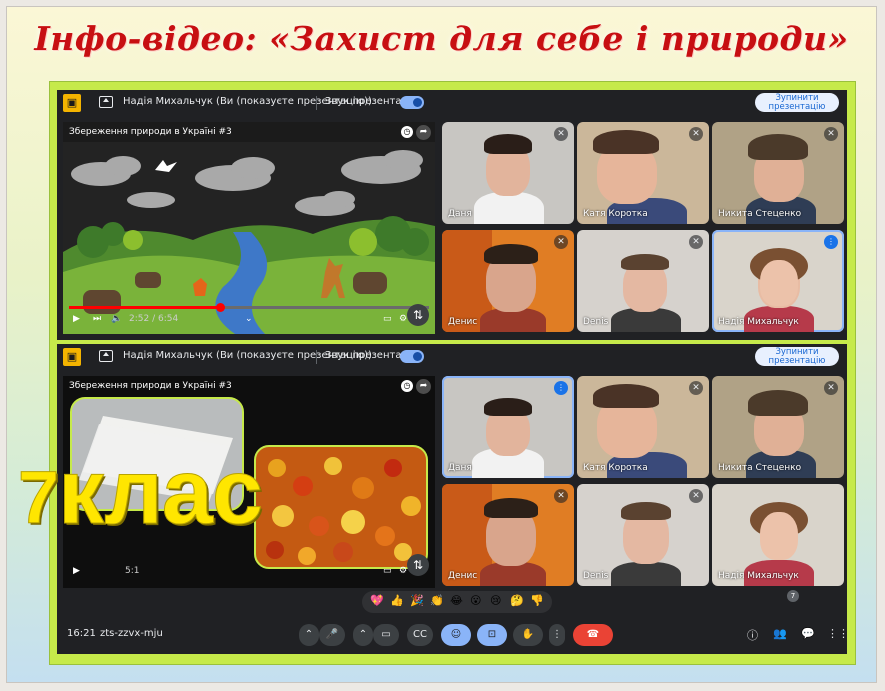 This screenshot has height=691, width=885. What do you see at coordinates (131, 633) in the screenshot?
I see `meeting-code: zts-zzvx-mju` at bounding box center [131, 633].